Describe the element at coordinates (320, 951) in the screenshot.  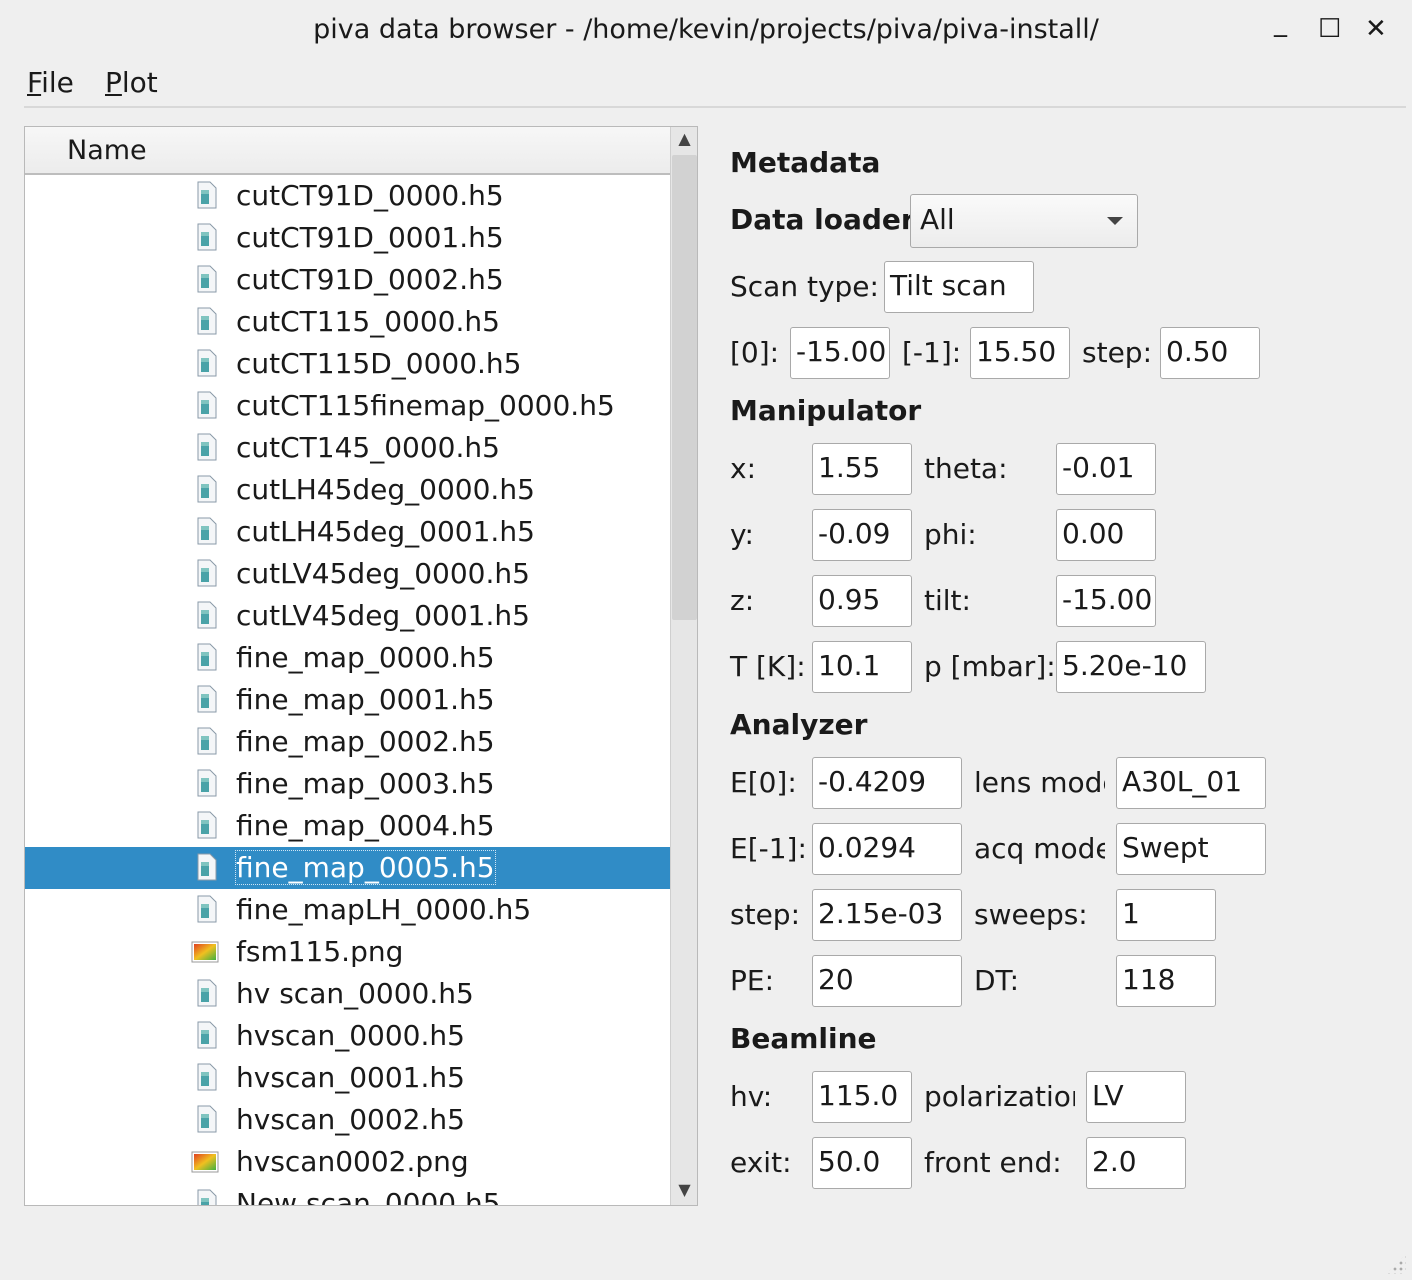
I see `file-name: fsm115.png` at that location.